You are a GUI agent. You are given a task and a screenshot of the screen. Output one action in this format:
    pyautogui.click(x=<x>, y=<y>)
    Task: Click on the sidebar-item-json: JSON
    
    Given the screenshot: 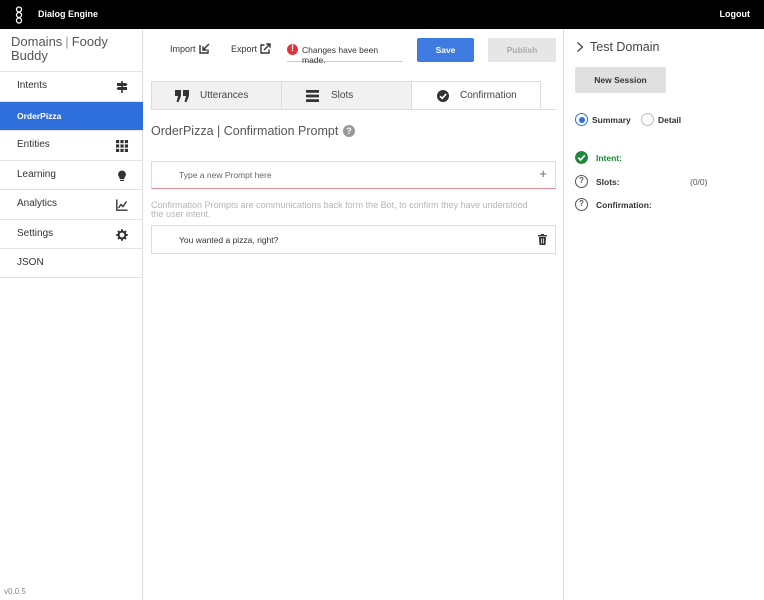 What is the action you would take?
    pyautogui.click(x=71, y=263)
    